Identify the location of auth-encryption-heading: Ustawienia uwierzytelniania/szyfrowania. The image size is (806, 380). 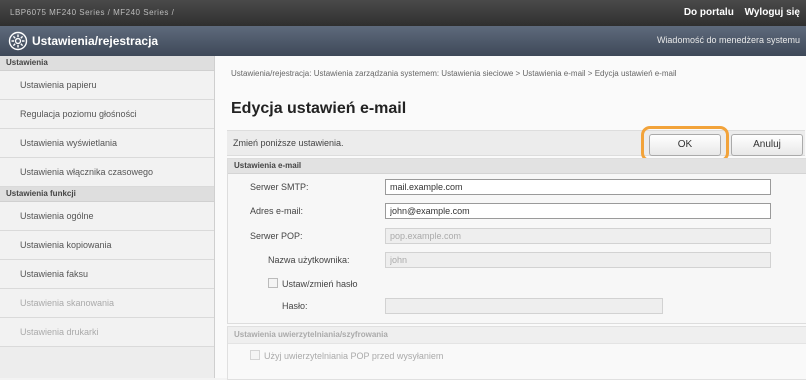
(517, 335).